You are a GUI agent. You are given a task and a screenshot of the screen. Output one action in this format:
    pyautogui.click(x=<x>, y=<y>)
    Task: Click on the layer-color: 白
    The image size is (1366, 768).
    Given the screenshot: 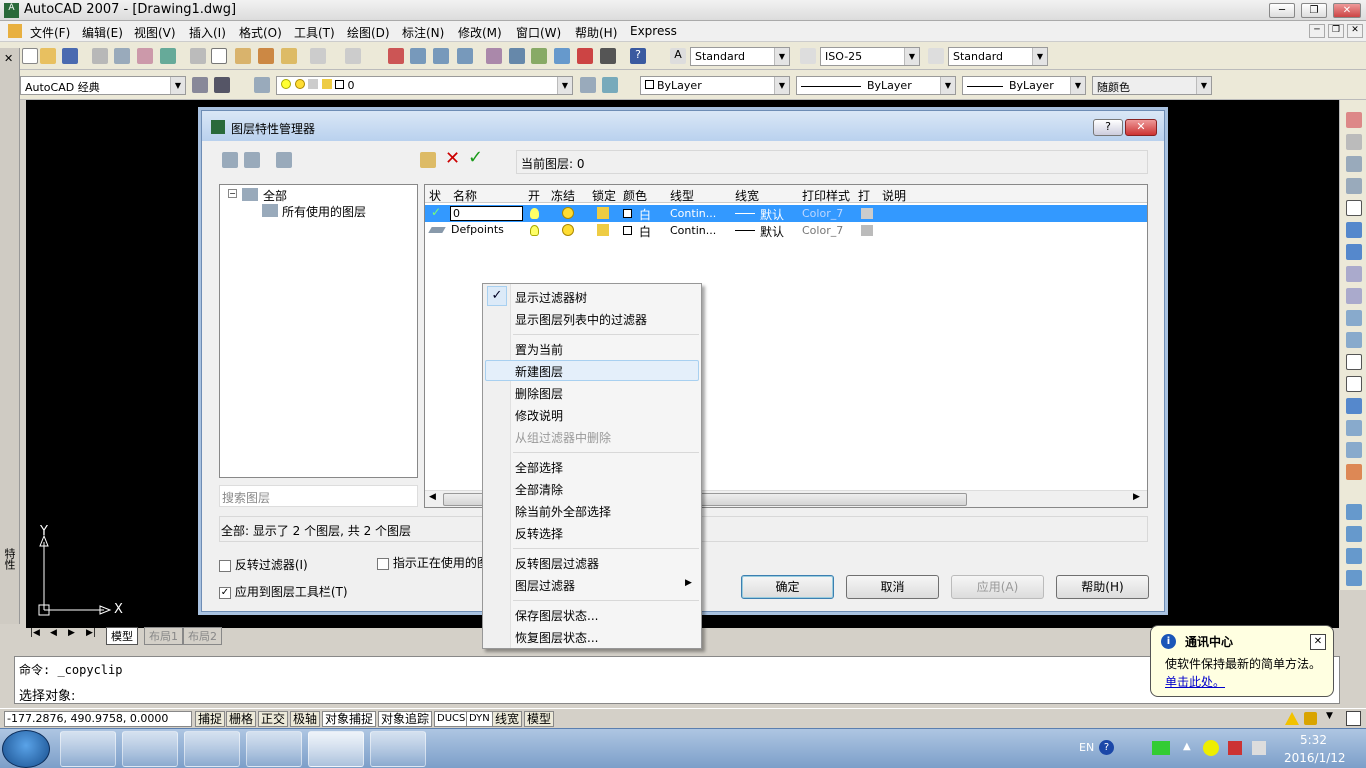 What is the action you would take?
    pyautogui.click(x=645, y=231)
    